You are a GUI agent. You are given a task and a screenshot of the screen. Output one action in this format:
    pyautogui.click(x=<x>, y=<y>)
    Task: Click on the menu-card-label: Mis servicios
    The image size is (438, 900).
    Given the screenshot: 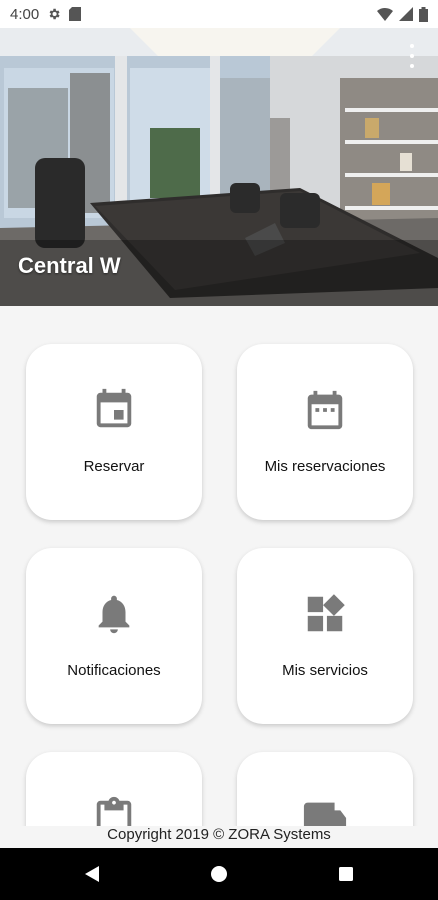 What is the action you would take?
    pyautogui.click(x=325, y=670)
    